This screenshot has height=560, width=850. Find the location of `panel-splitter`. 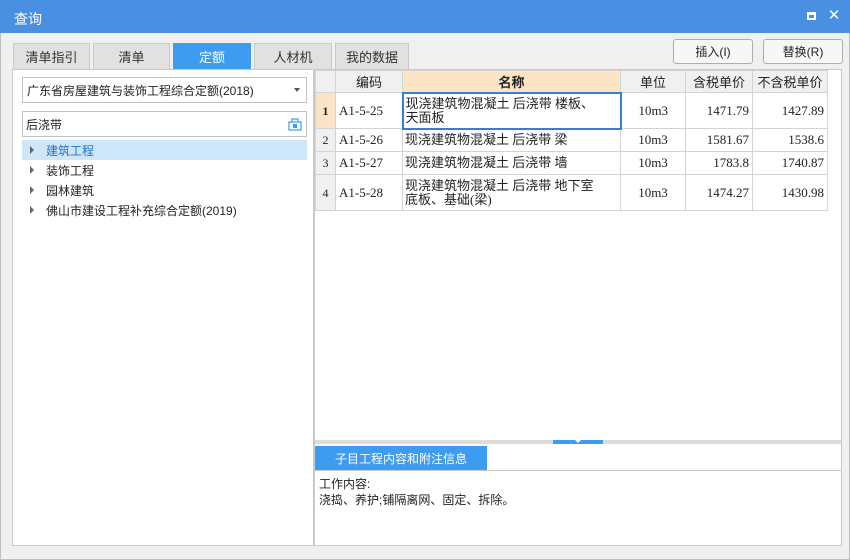

panel-splitter is located at coordinates (578, 442).